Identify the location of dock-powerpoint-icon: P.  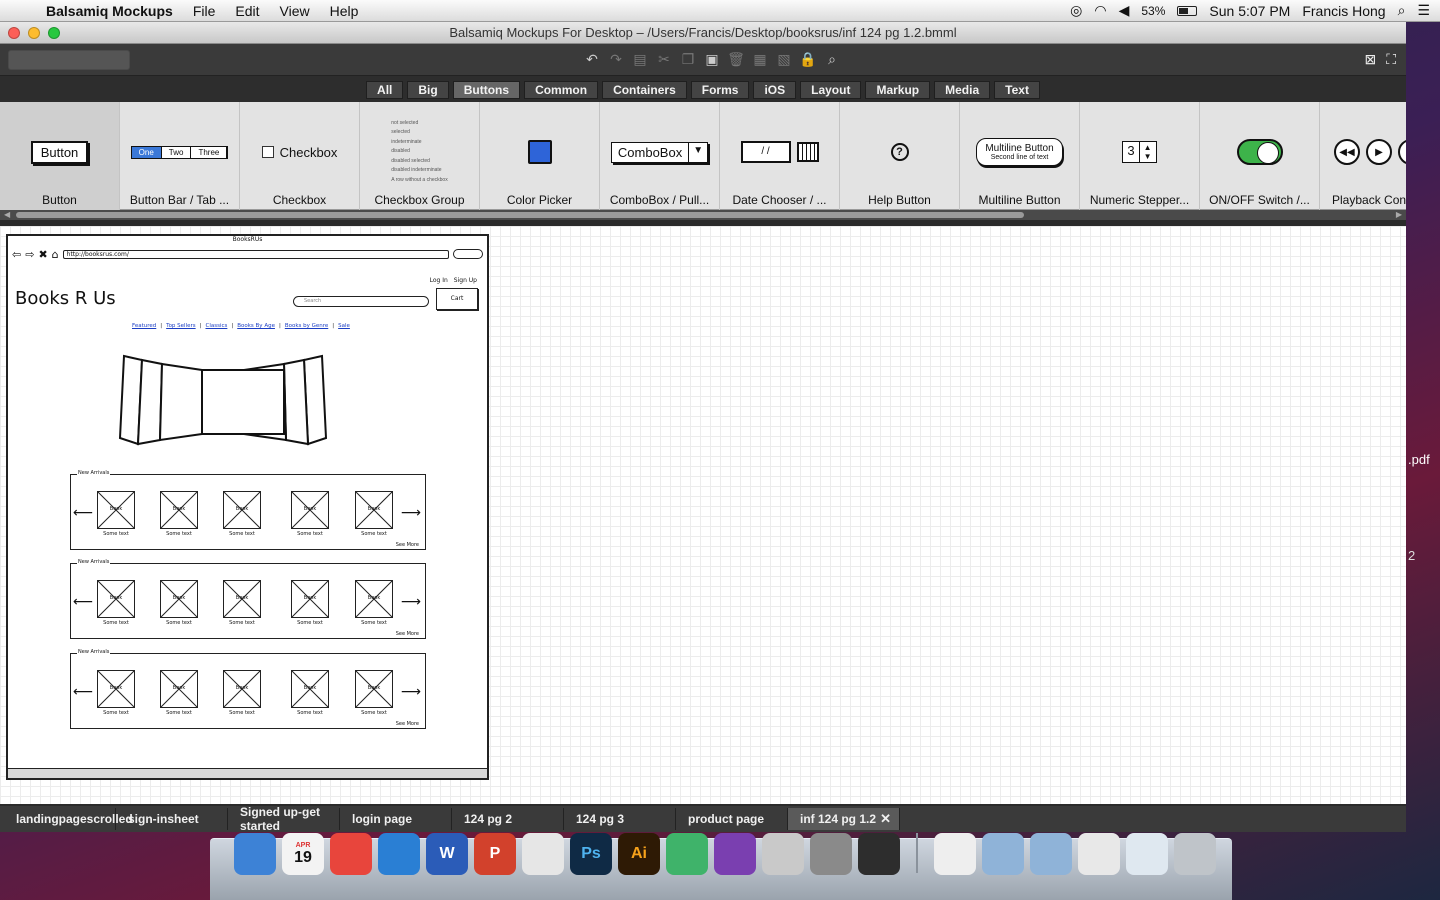
(495, 854).